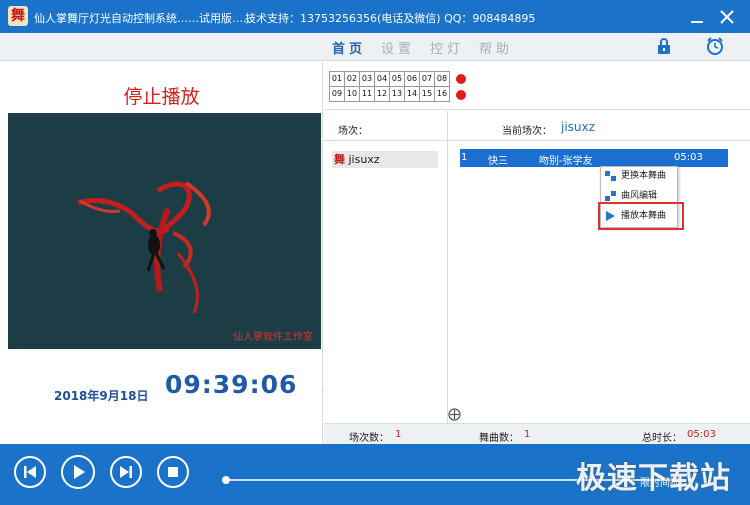 This screenshot has height=505, width=750. Describe the element at coordinates (369, 438) in the screenshot. I see `sessions-count-label: 场次数：` at that location.